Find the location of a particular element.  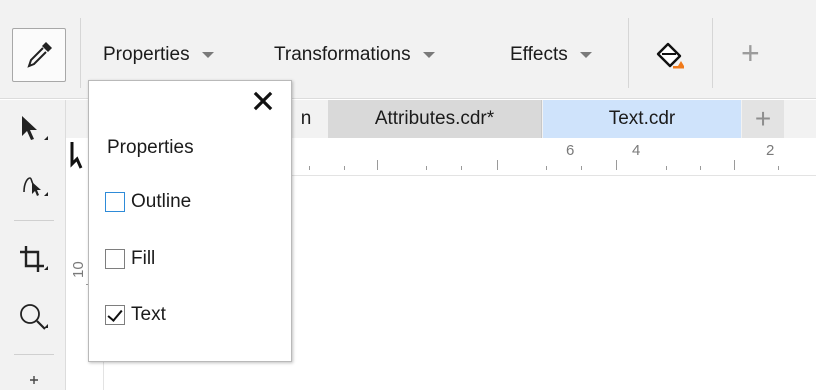

popup-title: Properties is located at coordinates (150, 147).